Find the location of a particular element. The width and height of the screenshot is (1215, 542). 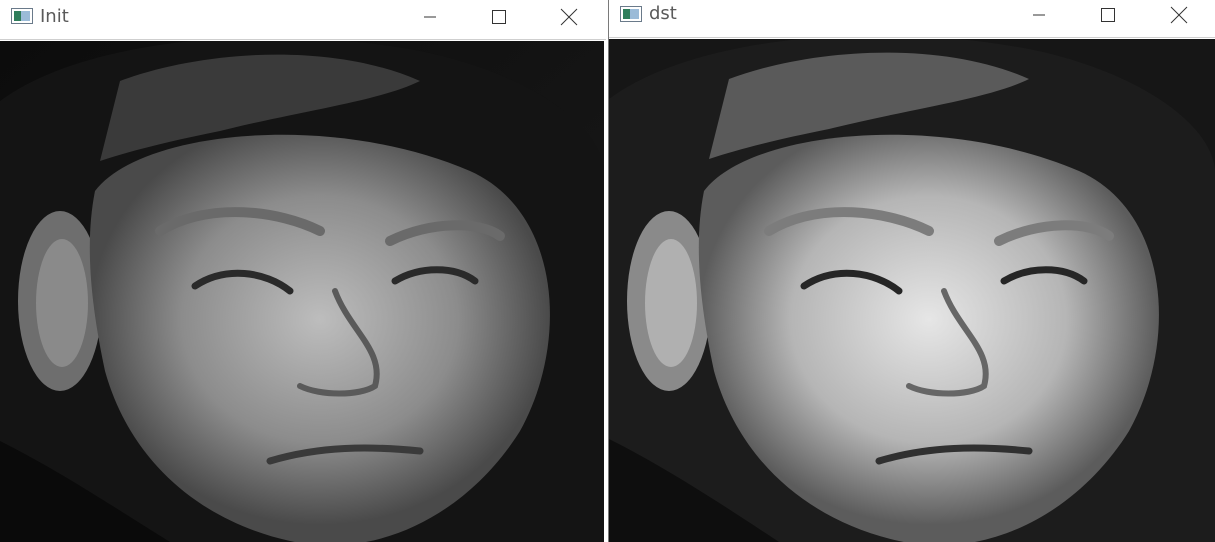

window-title: dst is located at coordinates (663, 13).